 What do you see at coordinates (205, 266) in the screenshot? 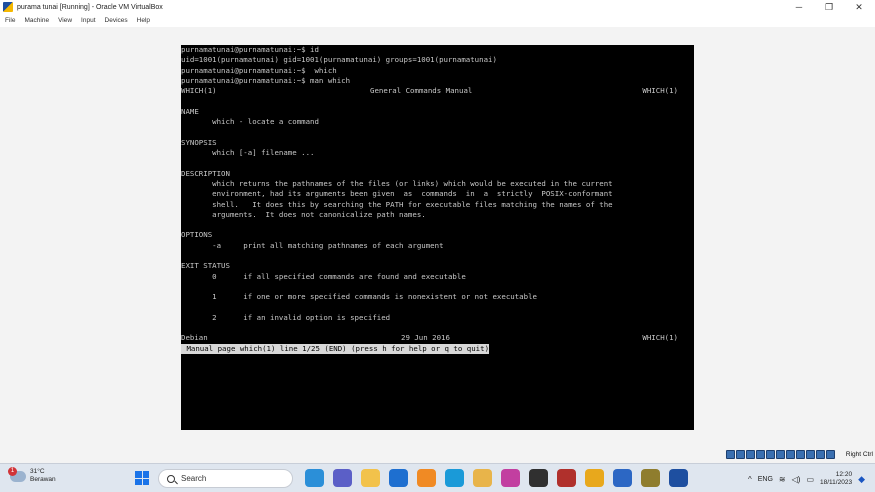
I see `man-body-line: EXIT STATUS` at bounding box center [205, 266].